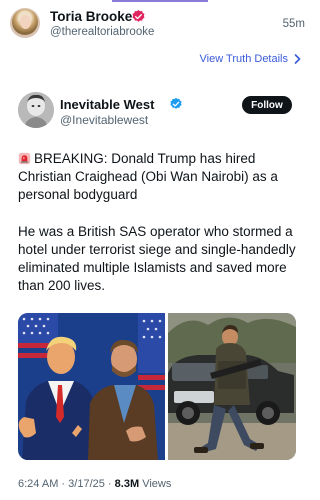 This screenshot has height=500, width=320. Describe the element at coordinates (25, 23) in the screenshot. I see `avatar` at that location.